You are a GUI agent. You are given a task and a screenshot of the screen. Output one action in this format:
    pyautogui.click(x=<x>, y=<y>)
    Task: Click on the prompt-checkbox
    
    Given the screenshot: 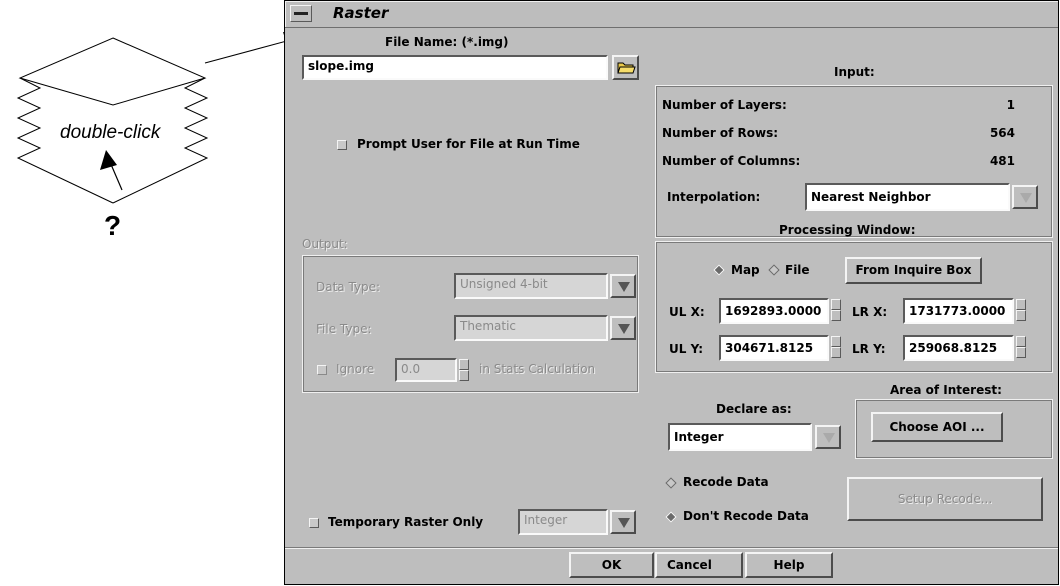 What is the action you would take?
    pyautogui.click(x=342, y=145)
    